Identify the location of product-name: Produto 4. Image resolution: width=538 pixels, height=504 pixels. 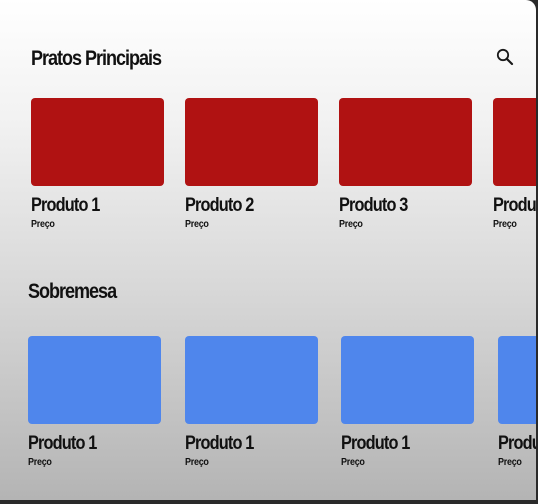
(514, 205).